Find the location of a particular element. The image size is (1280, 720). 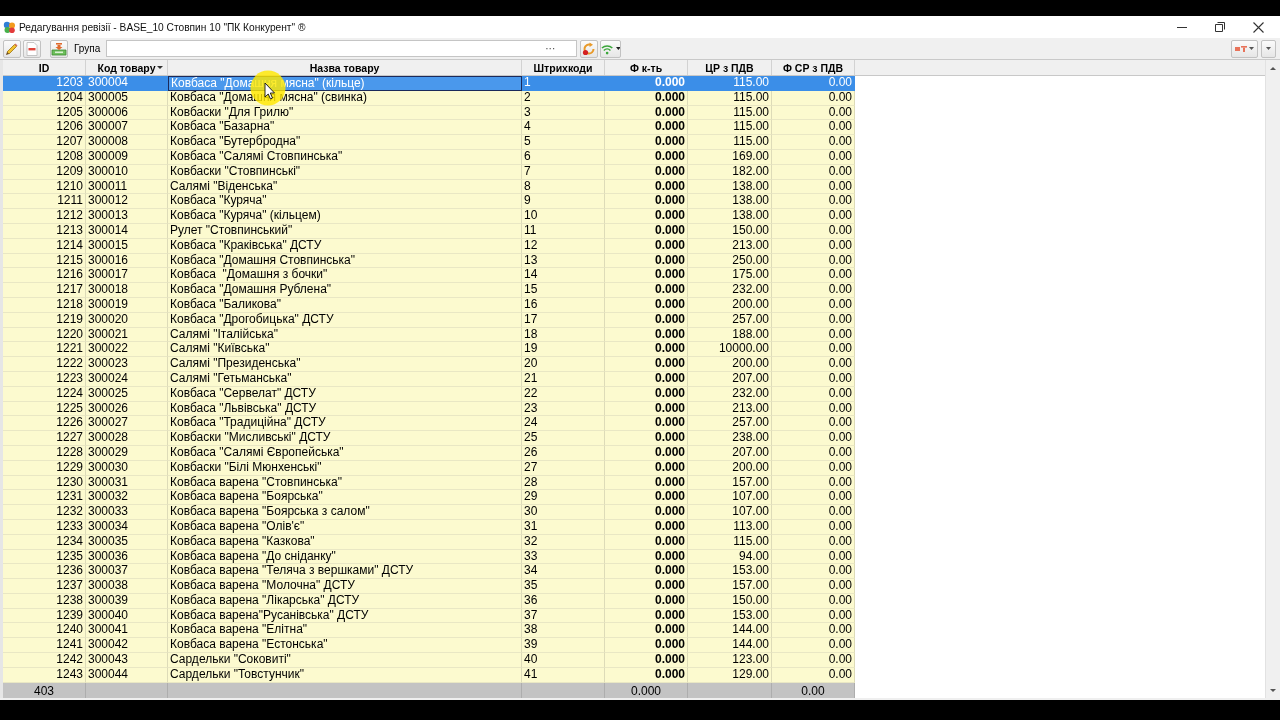

group-label: Група is located at coordinates (87, 48).